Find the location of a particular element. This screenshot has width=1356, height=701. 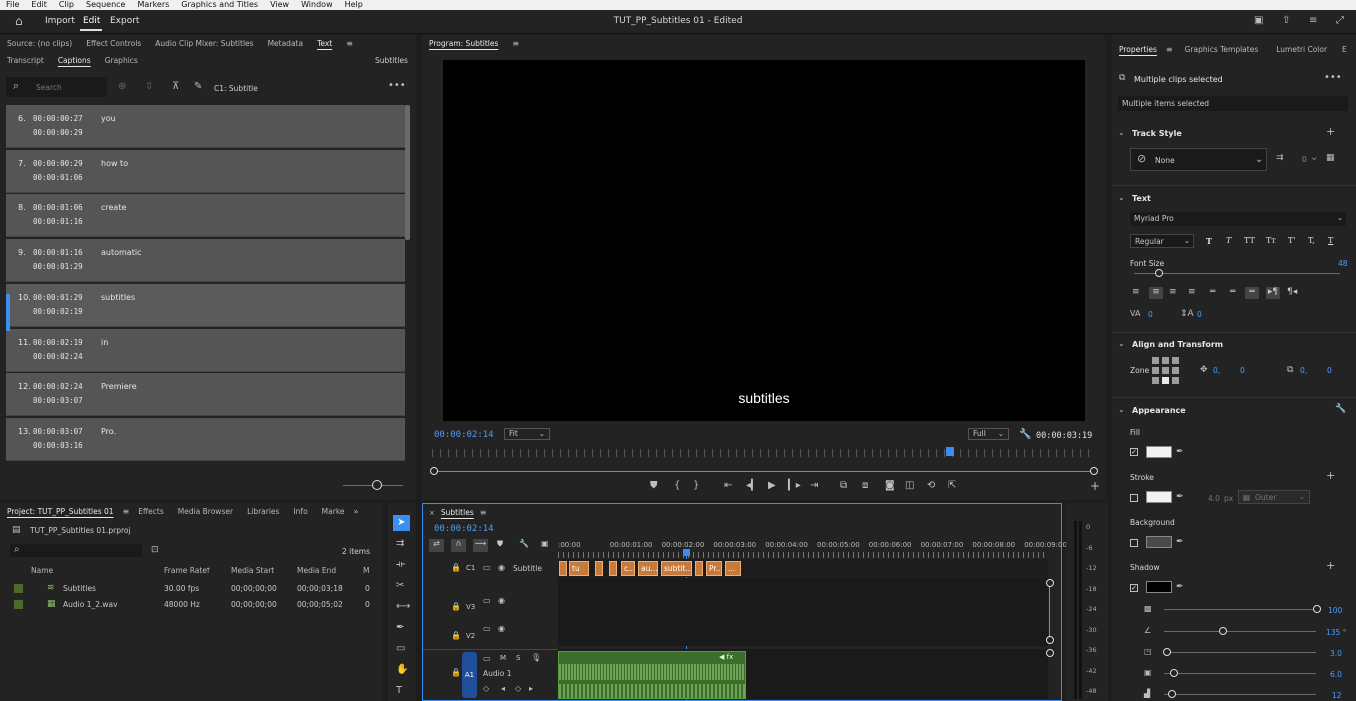

tab-project: Project: TUT_PP_Subtitles 01 is located at coordinates (60, 511).